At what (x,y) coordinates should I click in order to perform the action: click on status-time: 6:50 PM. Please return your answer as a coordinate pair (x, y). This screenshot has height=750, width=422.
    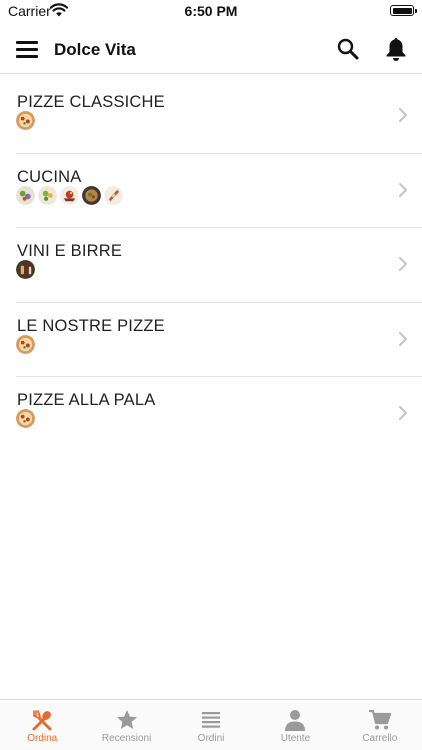
    Looking at the image, I should click on (211, 11).